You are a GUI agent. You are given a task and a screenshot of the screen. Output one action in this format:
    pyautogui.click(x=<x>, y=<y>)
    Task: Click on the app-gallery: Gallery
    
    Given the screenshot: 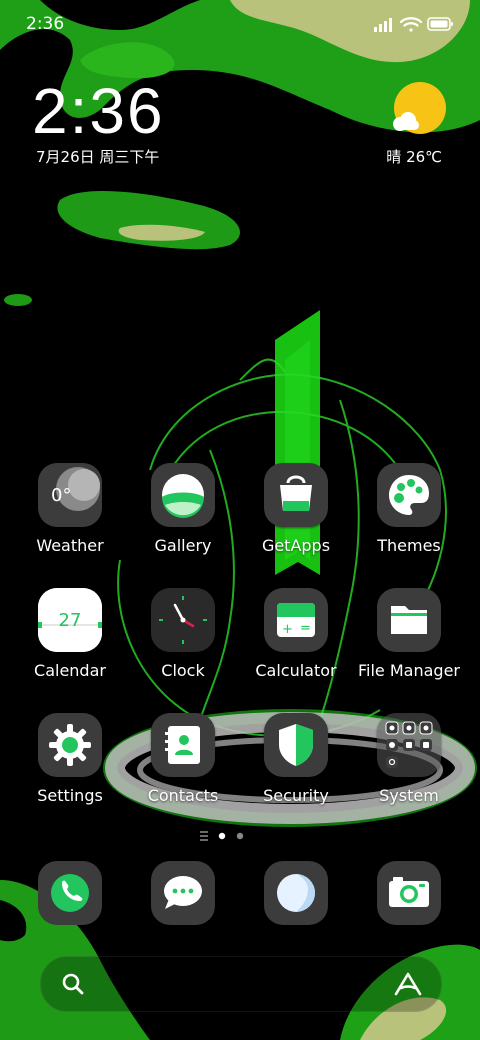 What is the action you would take?
    pyautogui.click(x=183, y=518)
    